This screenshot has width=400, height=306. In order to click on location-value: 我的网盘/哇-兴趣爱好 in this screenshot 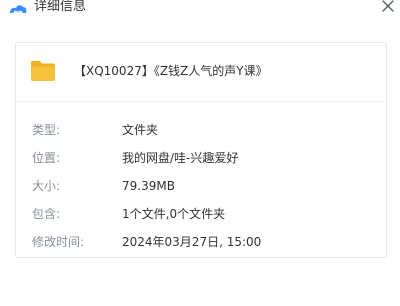, I will do `click(180, 158)`.